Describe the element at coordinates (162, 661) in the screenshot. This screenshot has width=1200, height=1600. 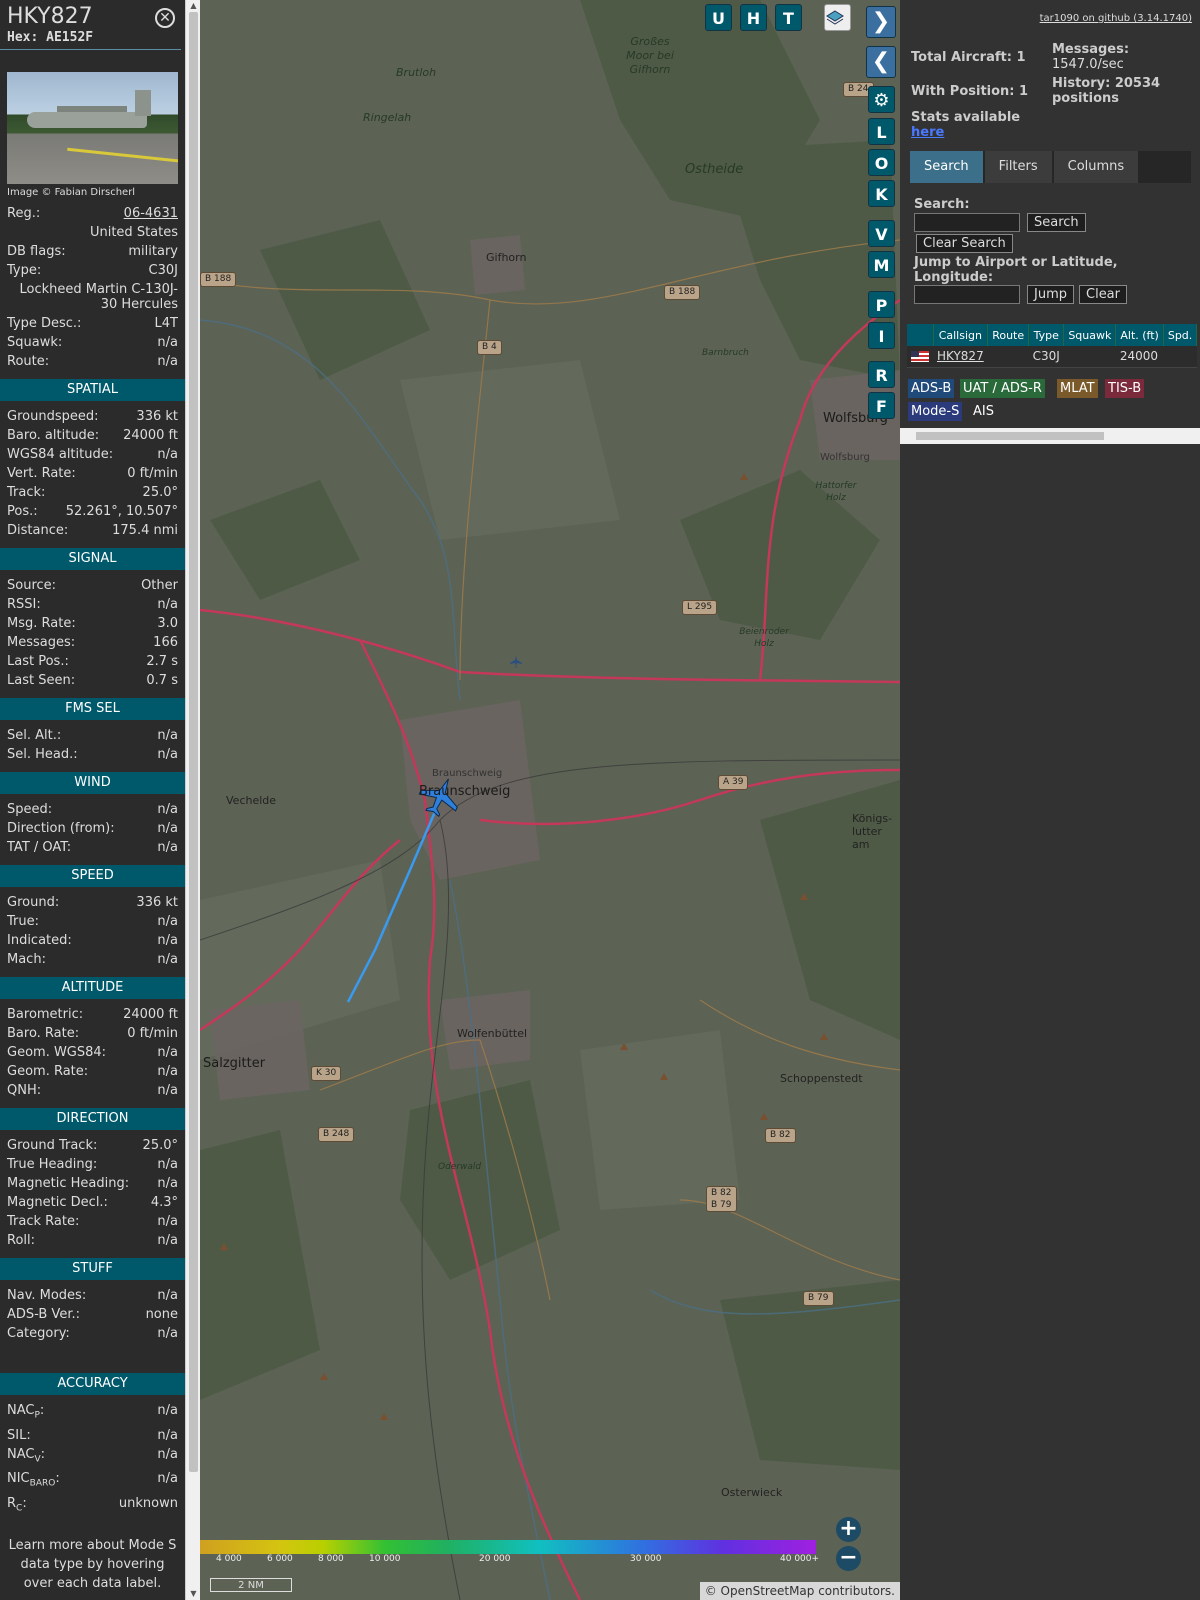
I see `info-value: 2.7 s` at that location.